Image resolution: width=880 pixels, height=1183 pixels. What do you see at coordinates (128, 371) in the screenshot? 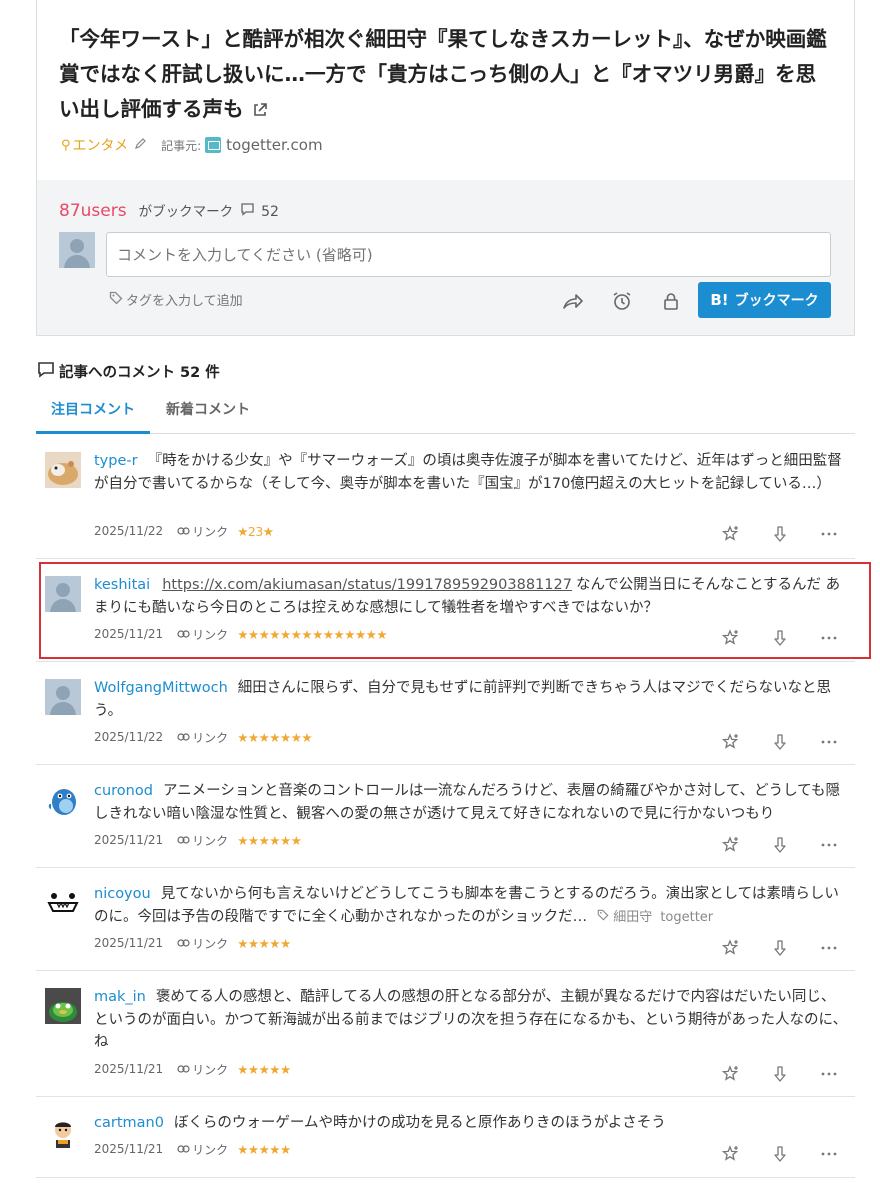
I see `comments-heading: 記事へのコメント 52 件` at bounding box center [128, 371].